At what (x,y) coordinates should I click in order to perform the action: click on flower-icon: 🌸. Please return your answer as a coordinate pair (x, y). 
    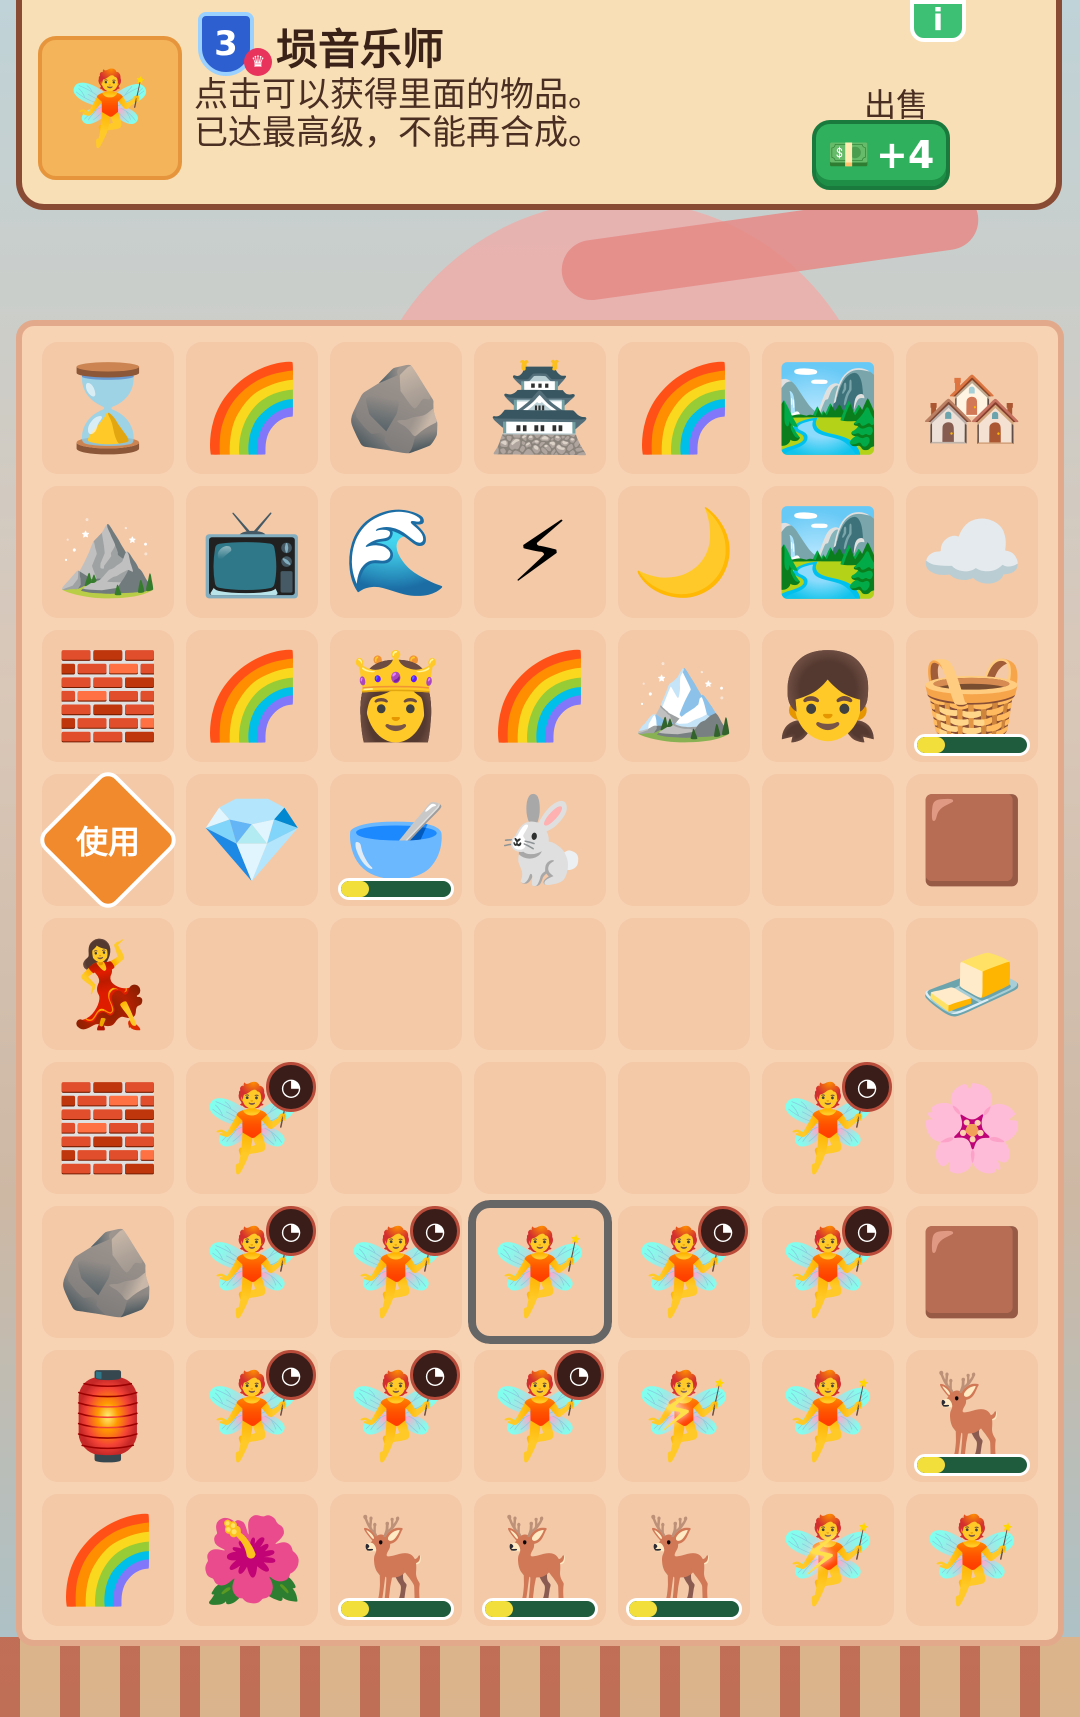
    Looking at the image, I should click on (972, 1128).